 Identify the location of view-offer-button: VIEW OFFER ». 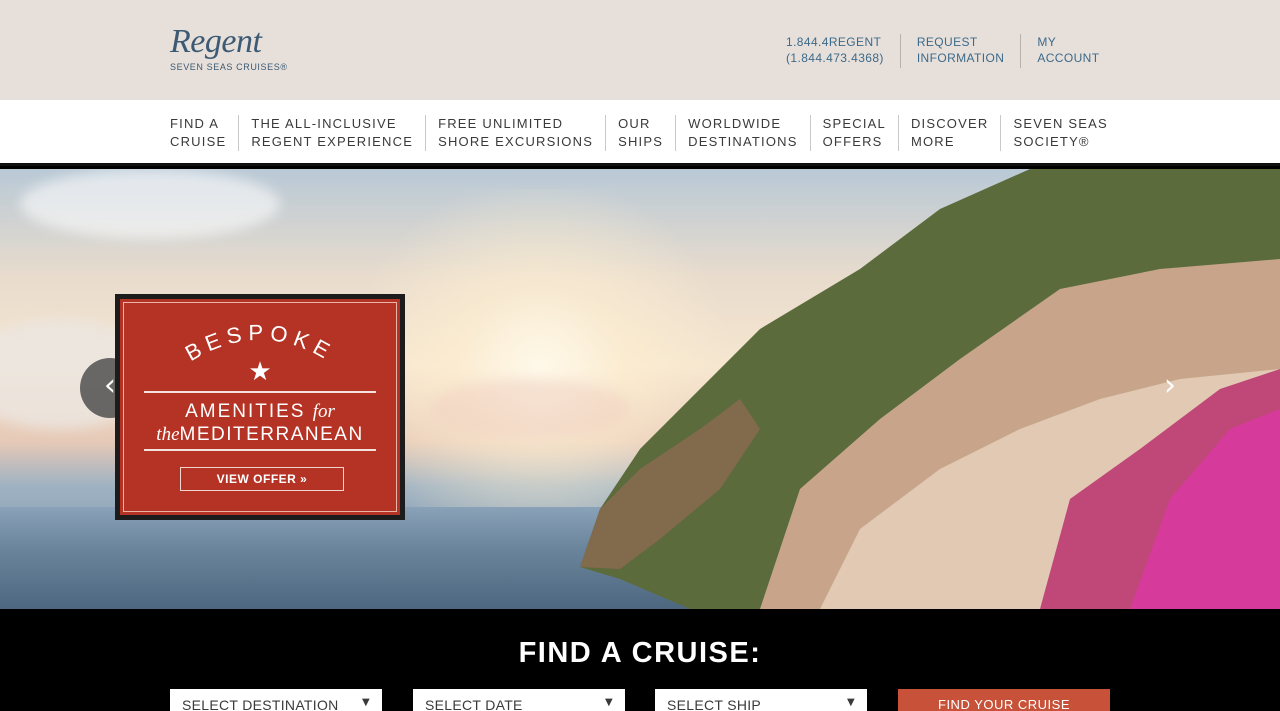
(262, 479).